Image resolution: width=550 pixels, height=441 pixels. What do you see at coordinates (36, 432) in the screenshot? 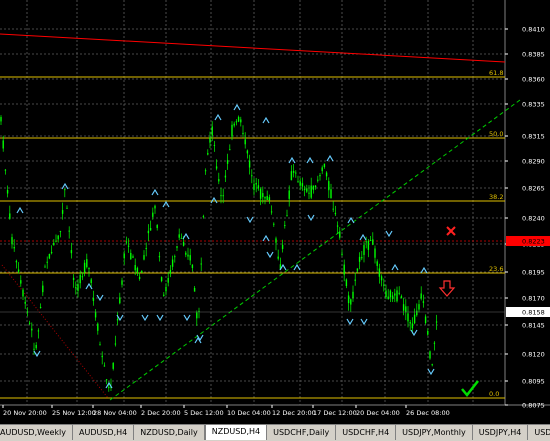
I see `tab-audusd-weekly: AUDUSD,Weekly` at bounding box center [36, 432].